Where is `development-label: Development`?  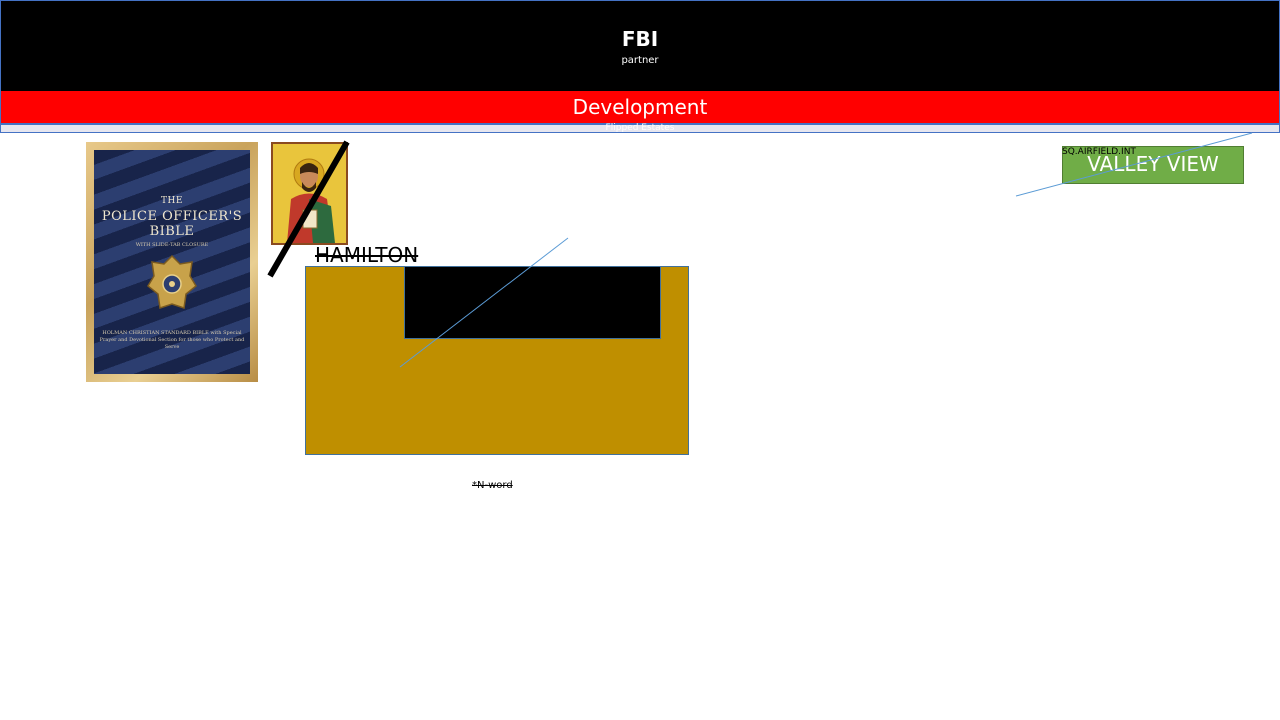 development-label: Development is located at coordinates (640, 107).